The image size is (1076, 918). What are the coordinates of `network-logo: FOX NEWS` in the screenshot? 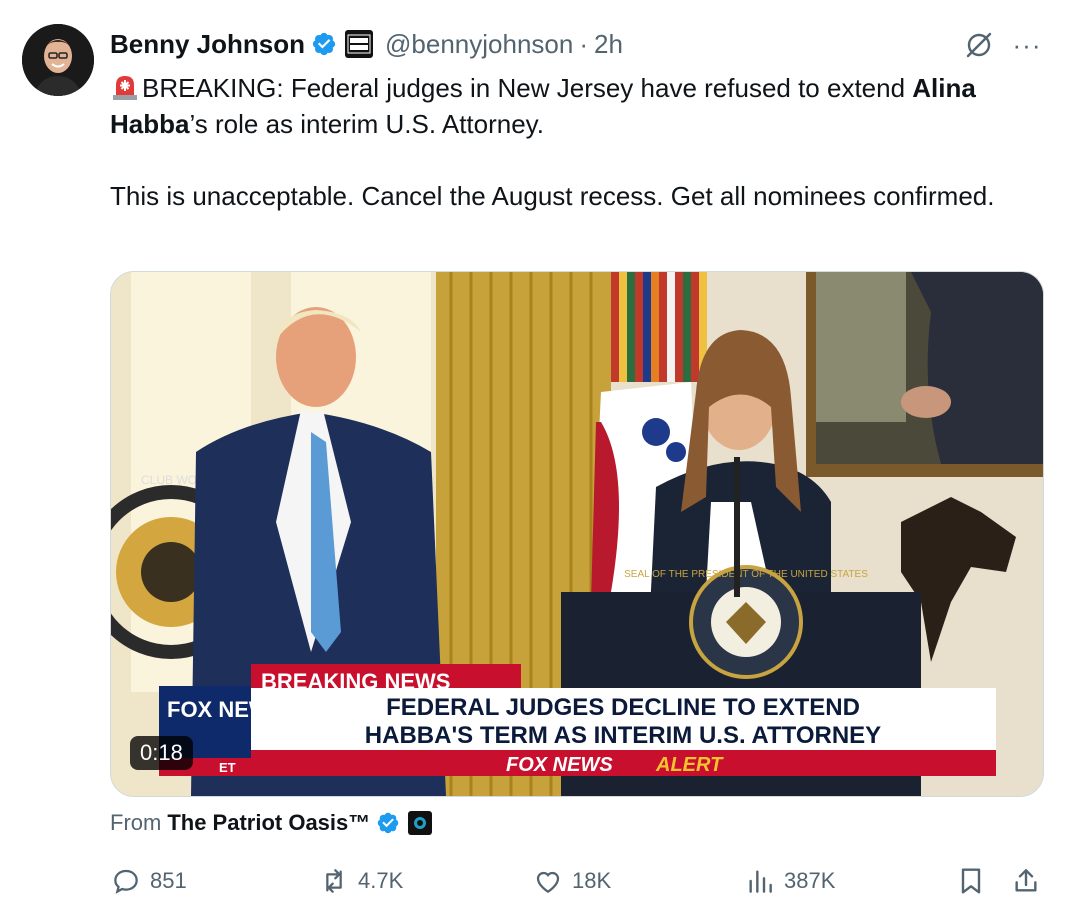 It's located at (225, 709).